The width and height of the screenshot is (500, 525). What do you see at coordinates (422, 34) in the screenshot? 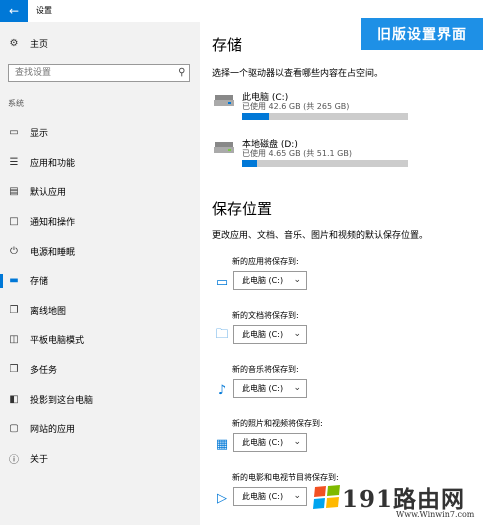
I see `legacy-settings-banner: 旧版设置界面` at bounding box center [422, 34].